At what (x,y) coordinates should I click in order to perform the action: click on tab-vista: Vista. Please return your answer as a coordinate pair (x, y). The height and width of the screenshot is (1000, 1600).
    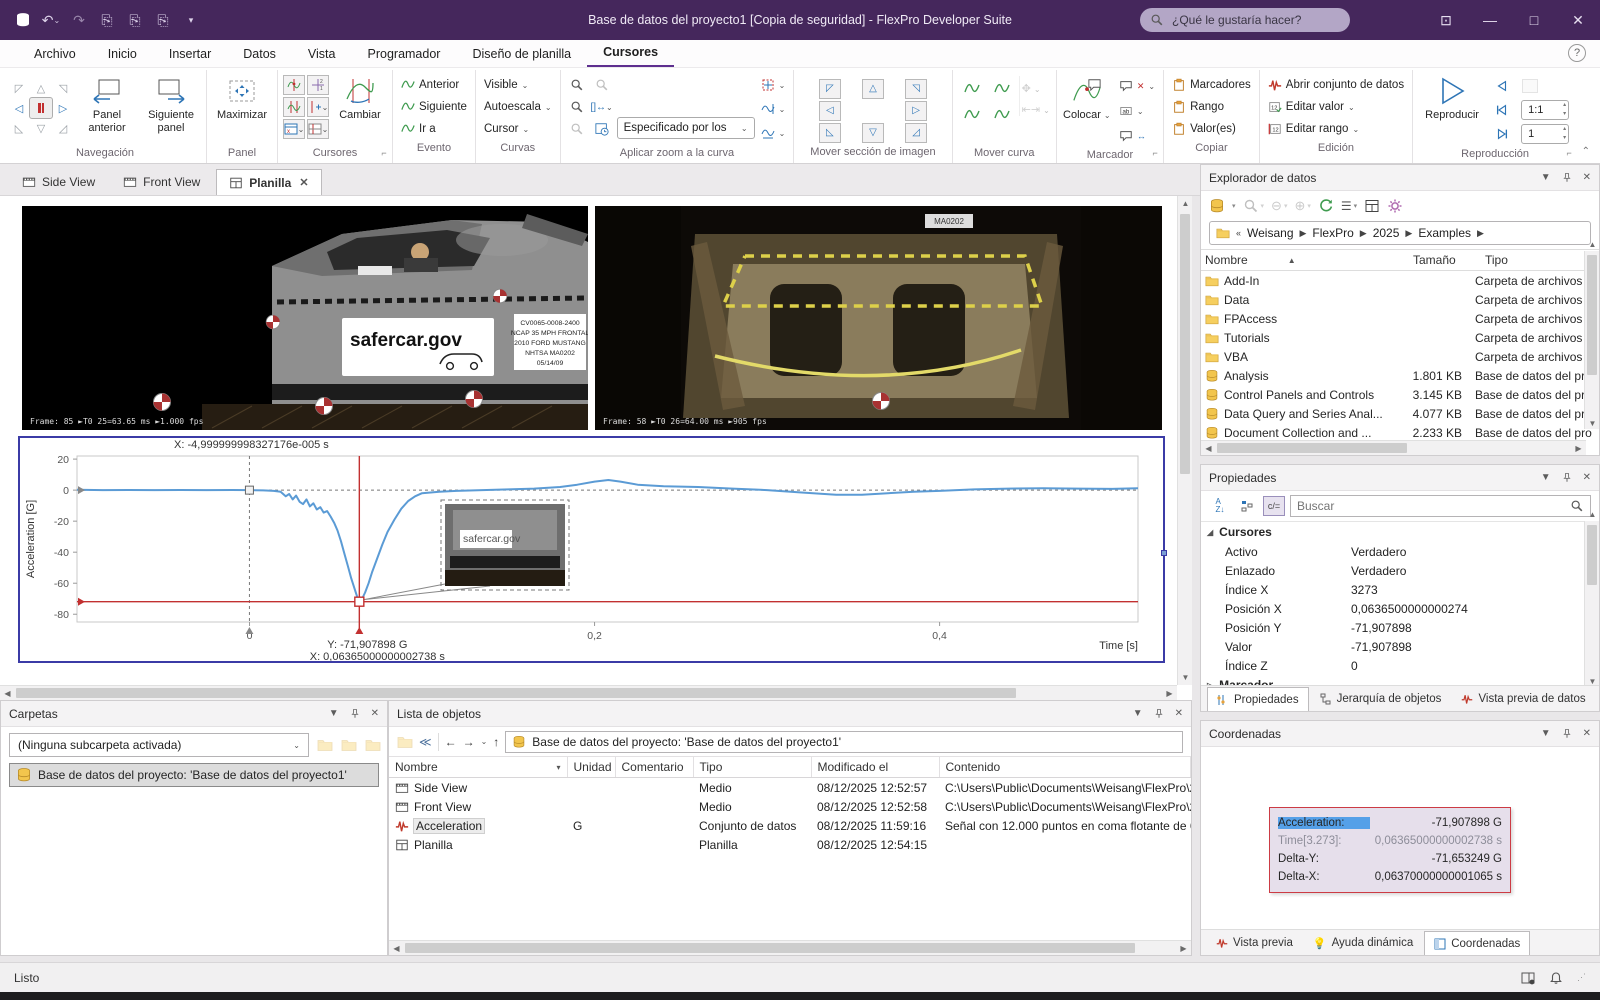
    Looking at the image, I should click on (322, 54).